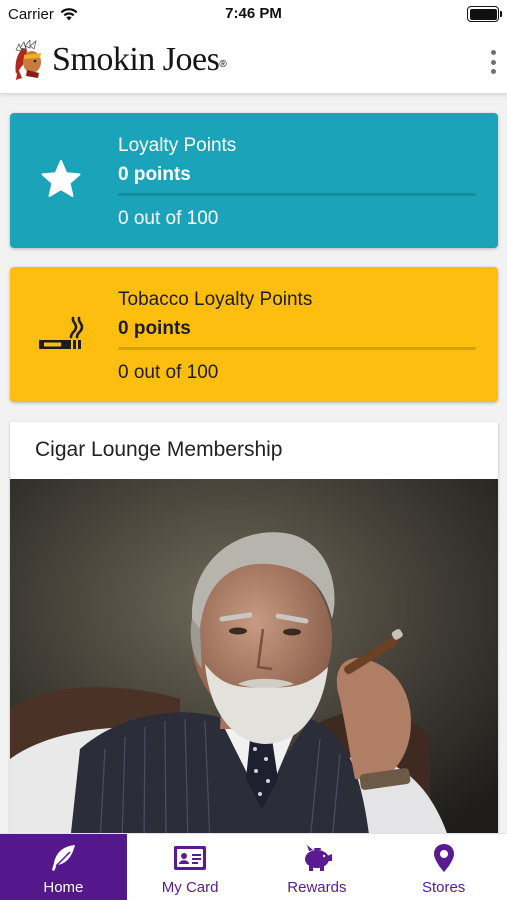  Describe the element at coordinates (443, 887) in the screenshot. I see `tab-stores-label: Stores` at that location.